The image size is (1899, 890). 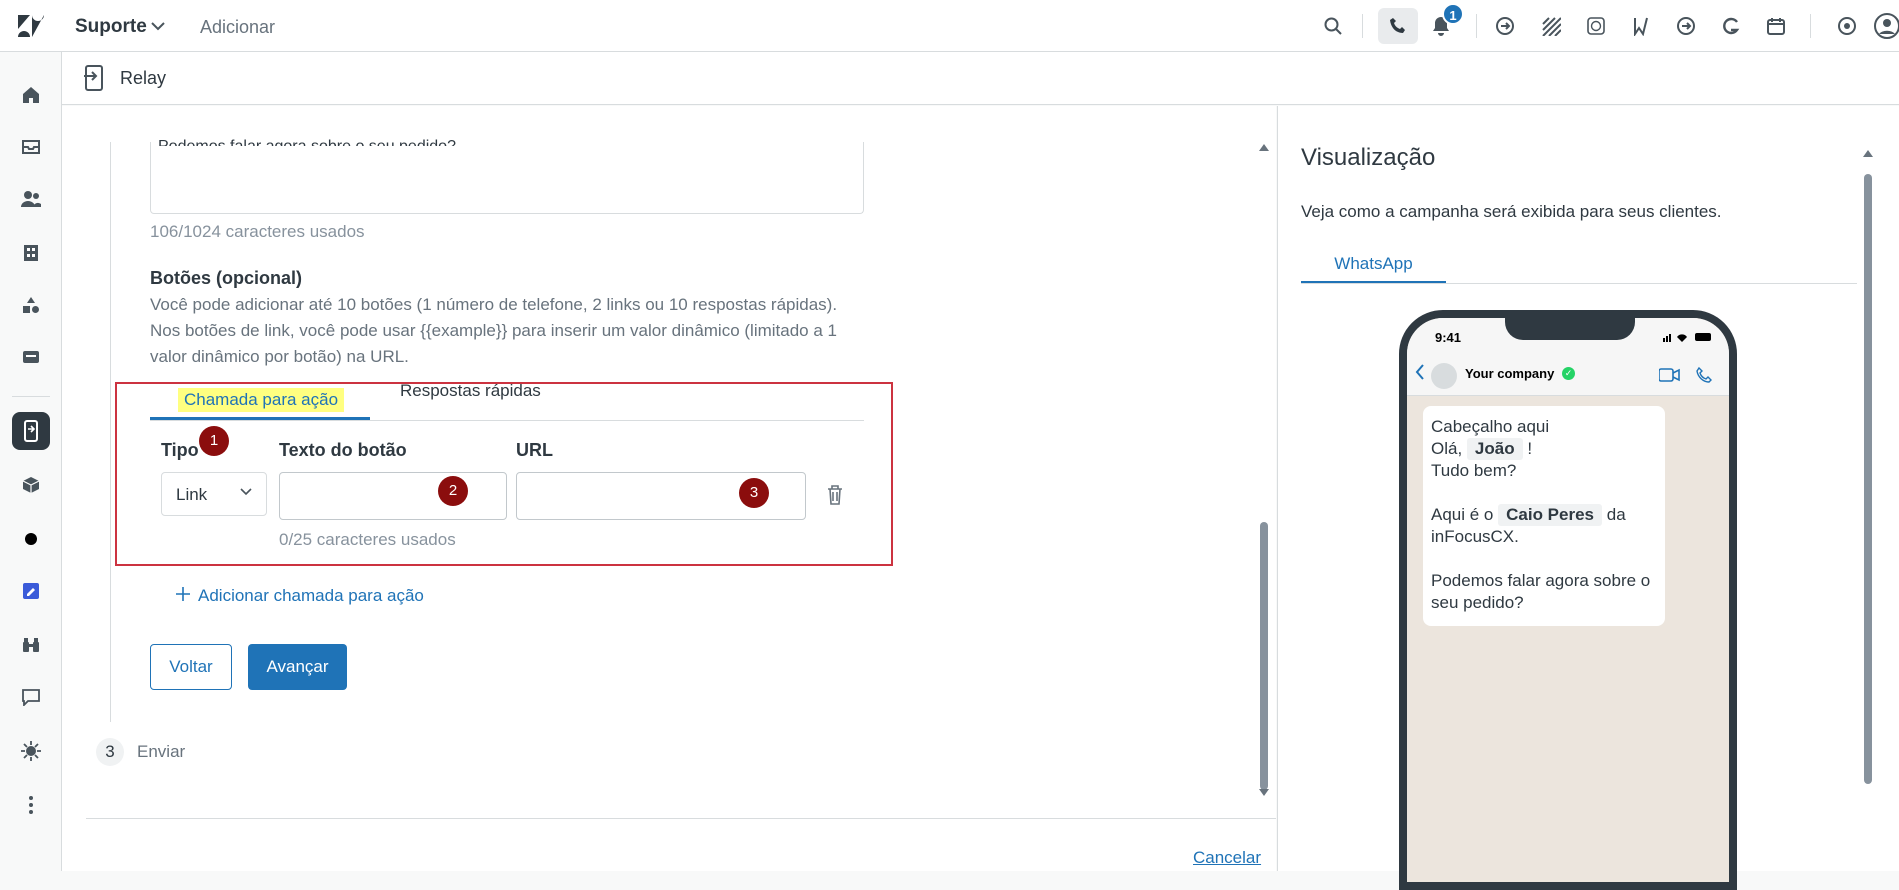 What do you see at coordinates (110, 432) in the screenshot?
I see `step-connector` at bounding box center [110, 432].